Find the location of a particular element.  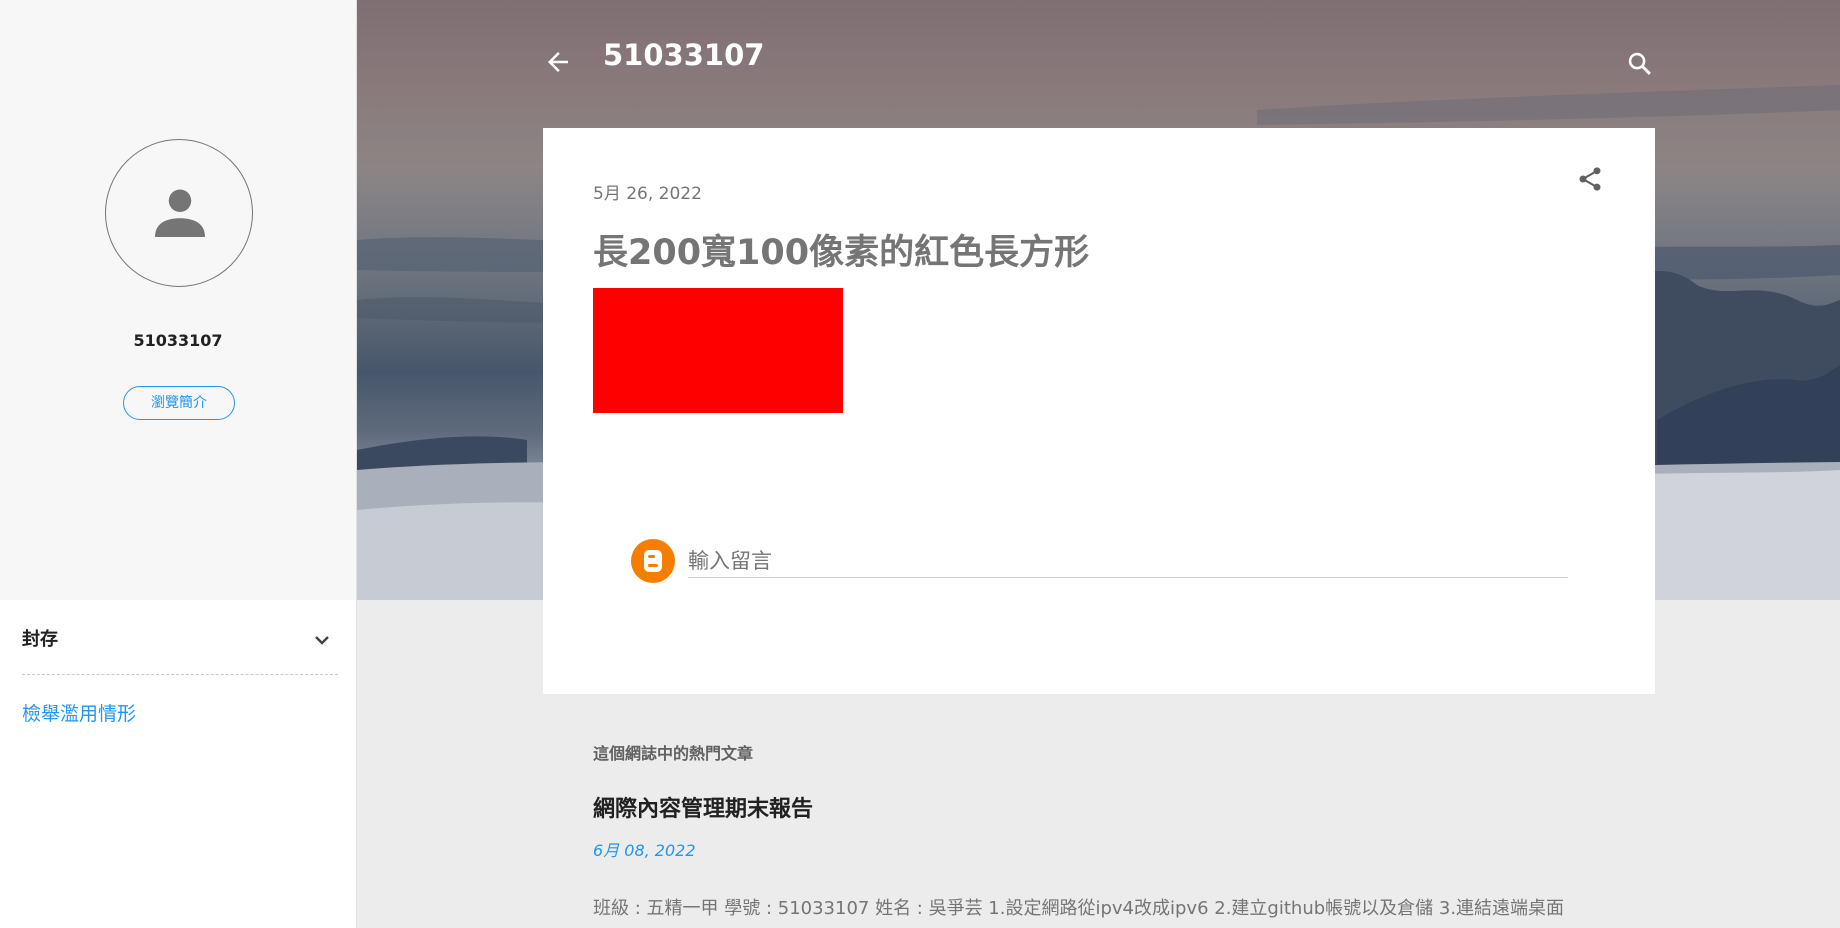

person-icon is located at coordinates (180, 213).